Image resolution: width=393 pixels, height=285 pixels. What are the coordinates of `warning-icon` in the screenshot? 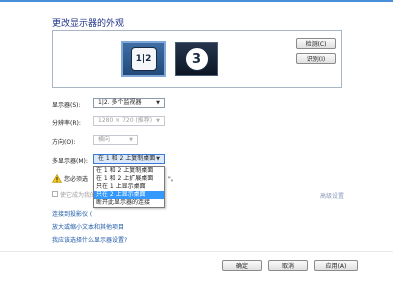 It's located at (57, 178).